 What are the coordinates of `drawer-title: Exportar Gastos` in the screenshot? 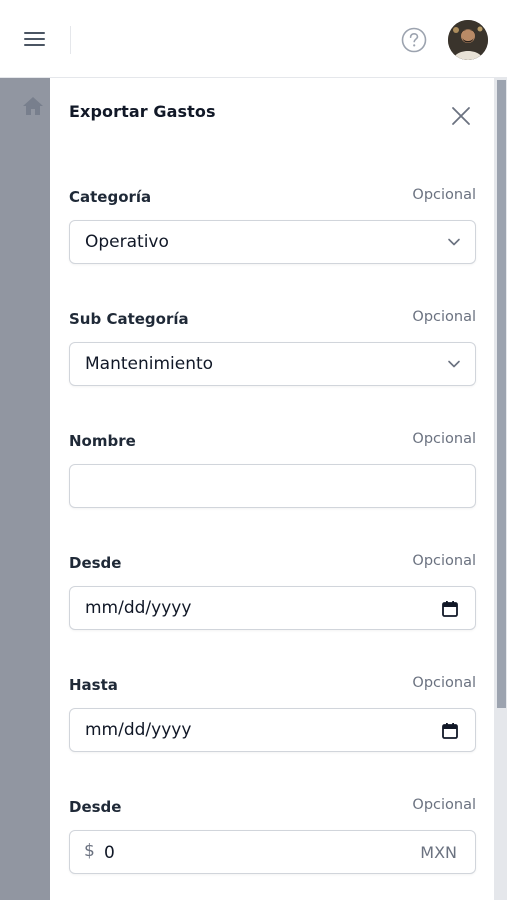 It's located at (142, 111).